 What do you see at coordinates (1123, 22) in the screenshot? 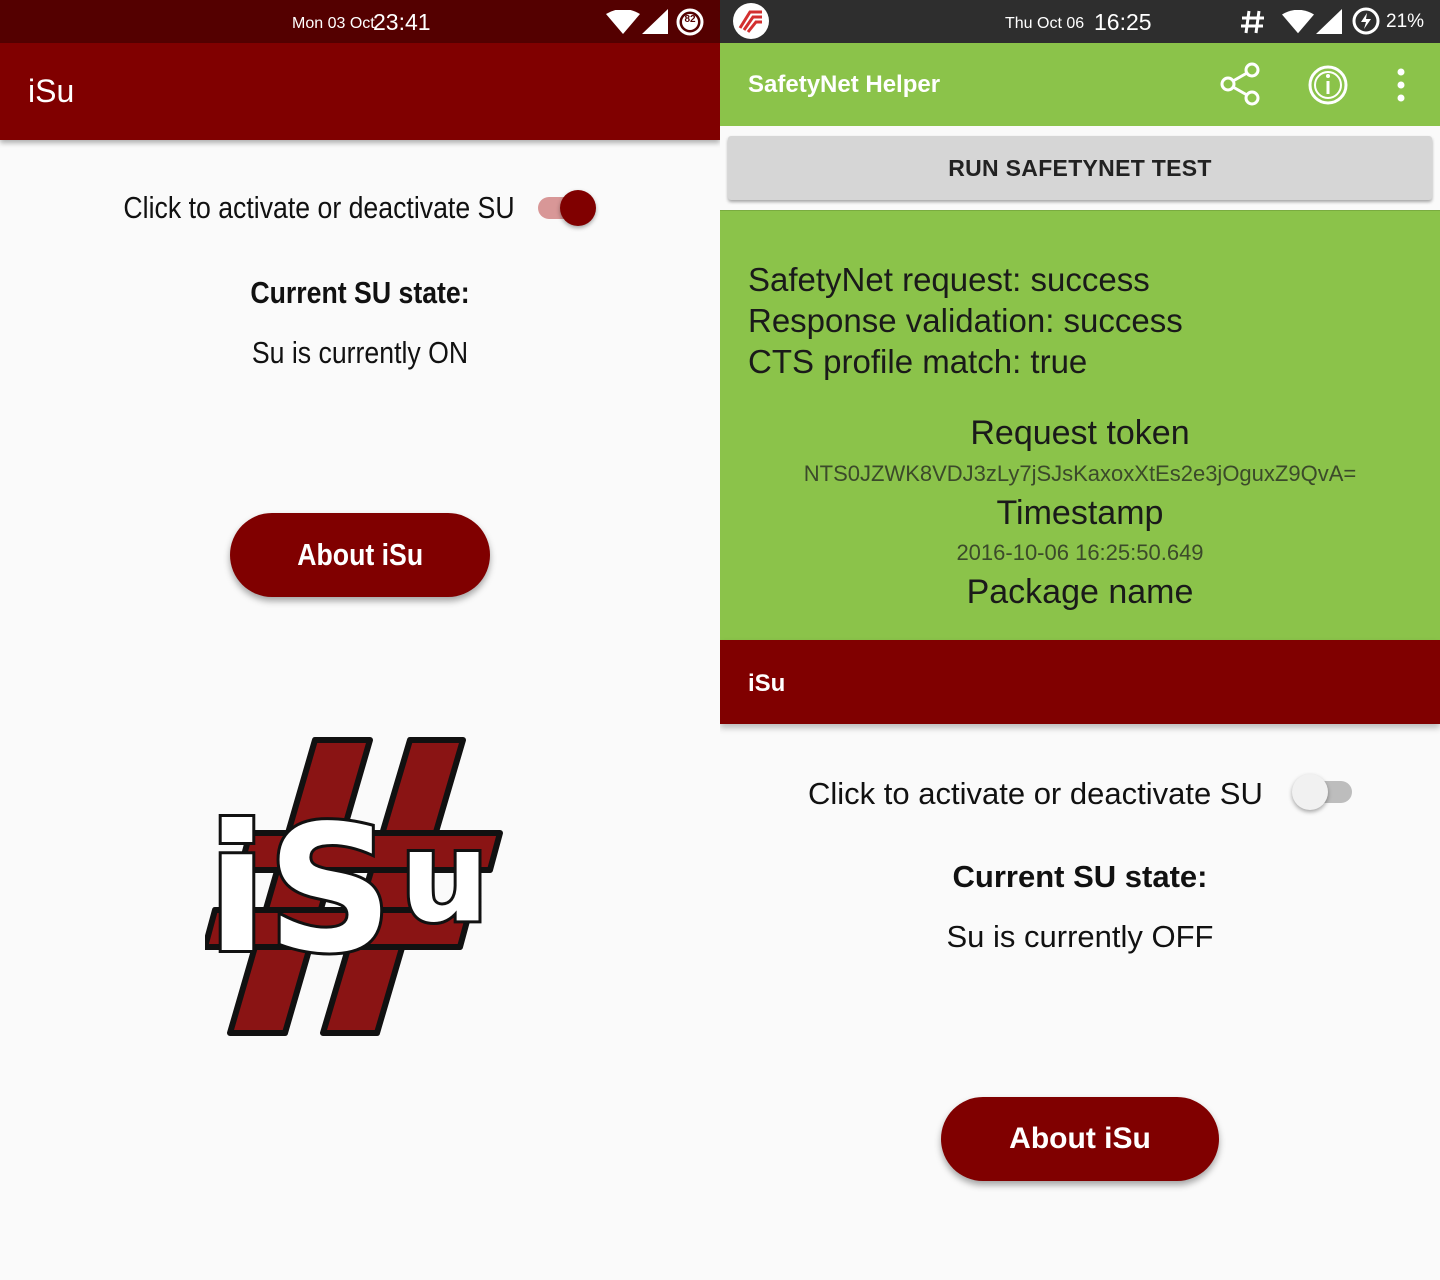
I see `status-time: 16:25` at bounding box center [1123, 22].